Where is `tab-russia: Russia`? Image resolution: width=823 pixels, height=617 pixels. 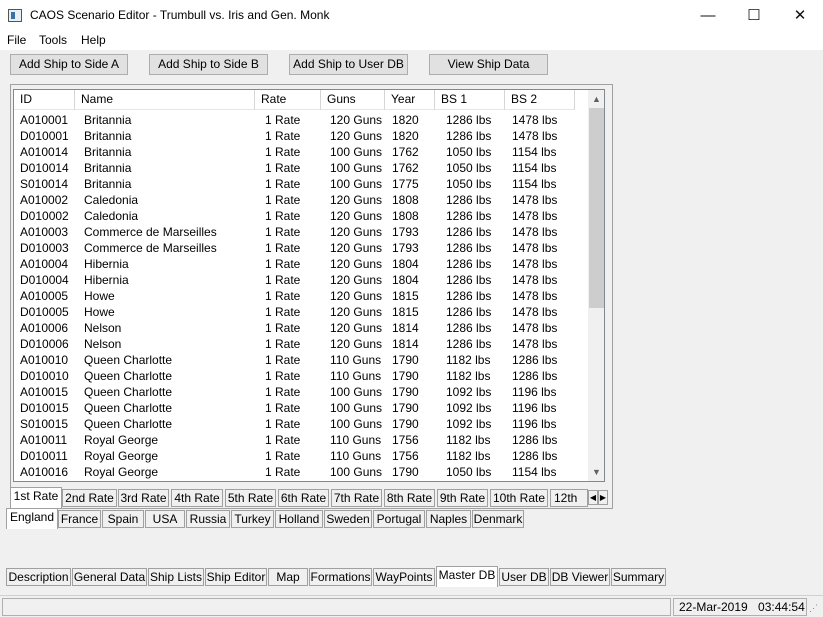 tab-russia: Russia is located at coordinates (208, 519).